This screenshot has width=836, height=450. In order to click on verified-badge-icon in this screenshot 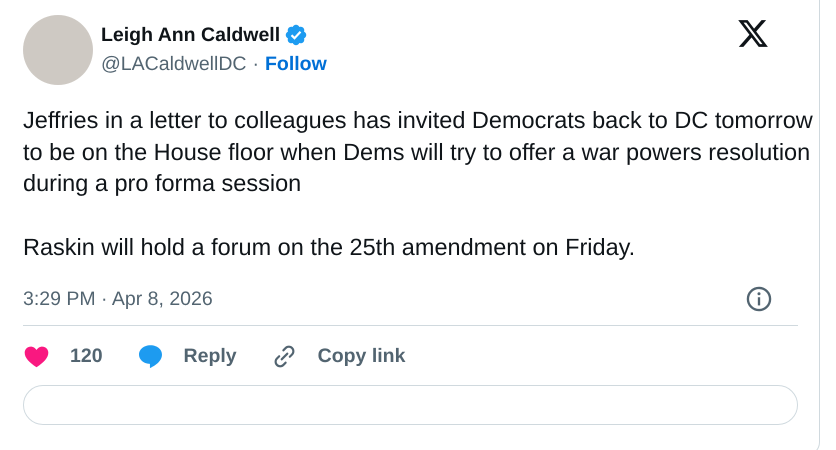, I will do `click(296, 35)`.